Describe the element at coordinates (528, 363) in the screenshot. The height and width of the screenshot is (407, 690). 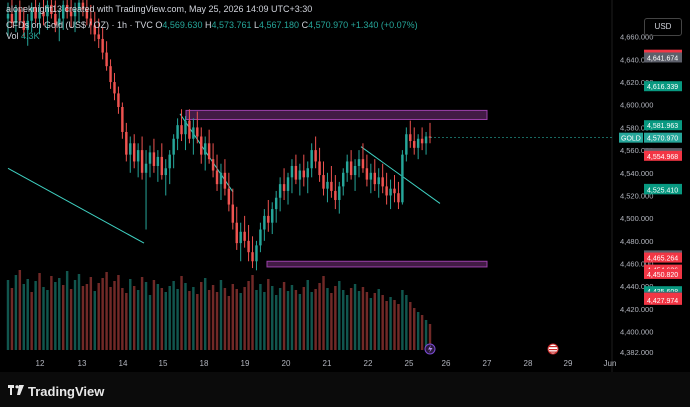
I see `x-tick-label: 28` at that location.